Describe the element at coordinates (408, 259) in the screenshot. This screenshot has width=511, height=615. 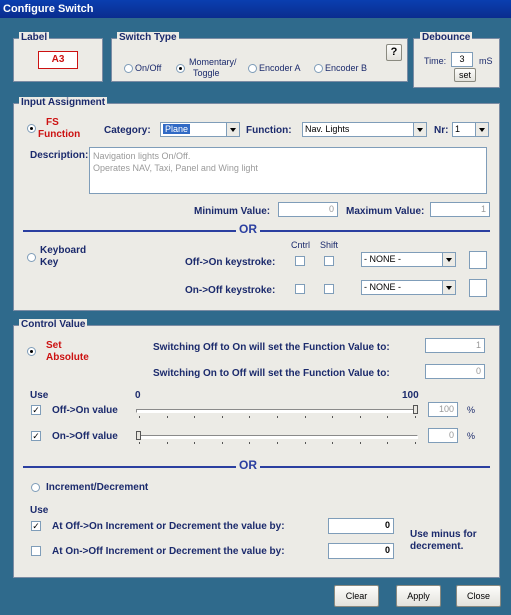
I see `off-on-key-select: - NONE -` at that location.